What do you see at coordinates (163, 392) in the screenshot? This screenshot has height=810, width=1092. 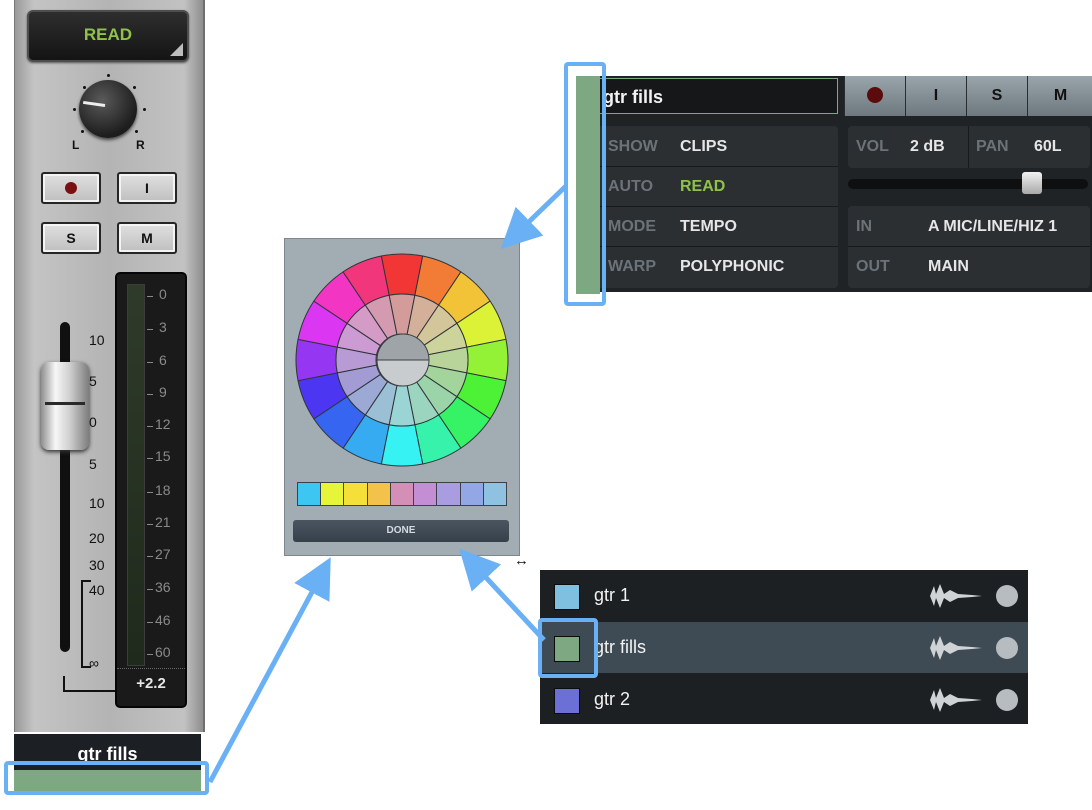 I see `meter-scale-label: 9` at bounding box center [163, 392].